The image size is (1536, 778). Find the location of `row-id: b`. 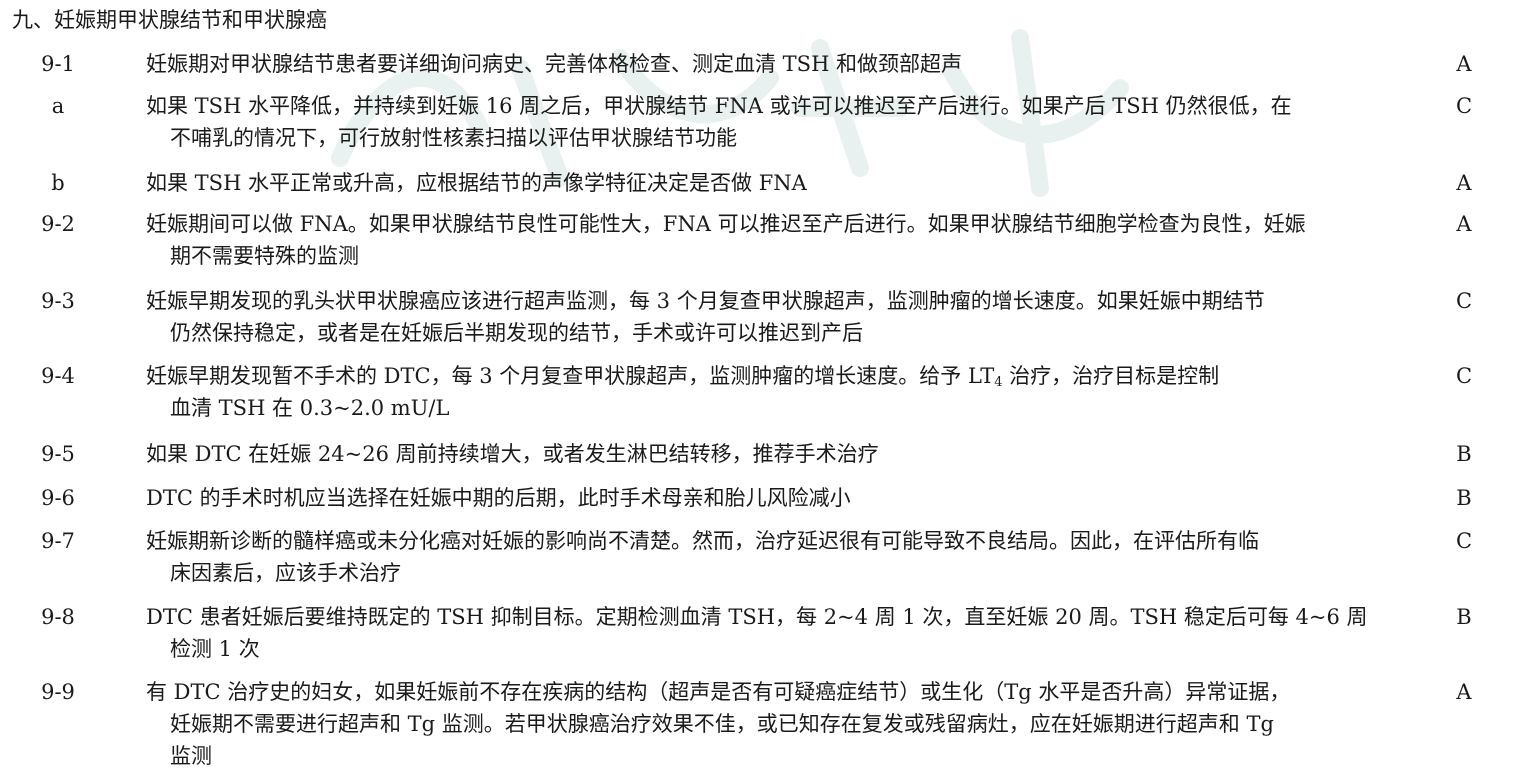

row-id: b is located at coordinates (58, 183).